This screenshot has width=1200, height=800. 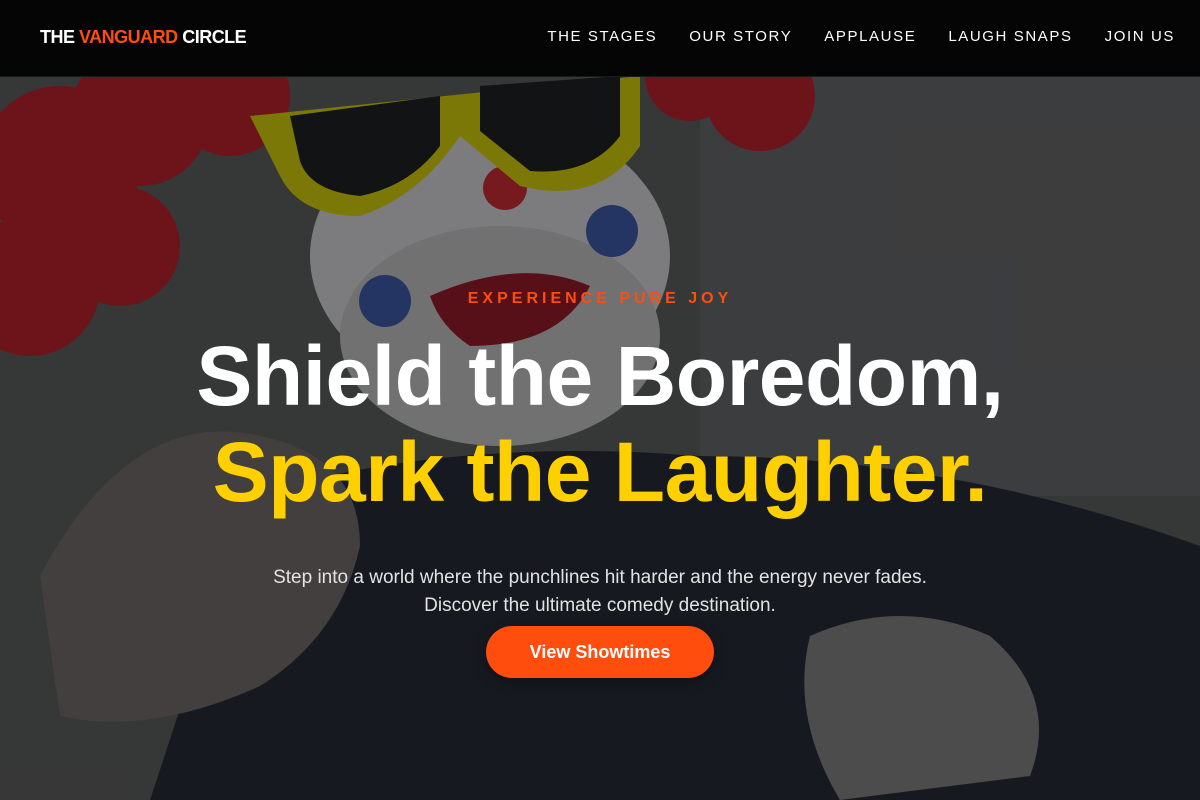 I want to click on hero-headline-line2: Spark the Laughter., so click(x=600, y=472).